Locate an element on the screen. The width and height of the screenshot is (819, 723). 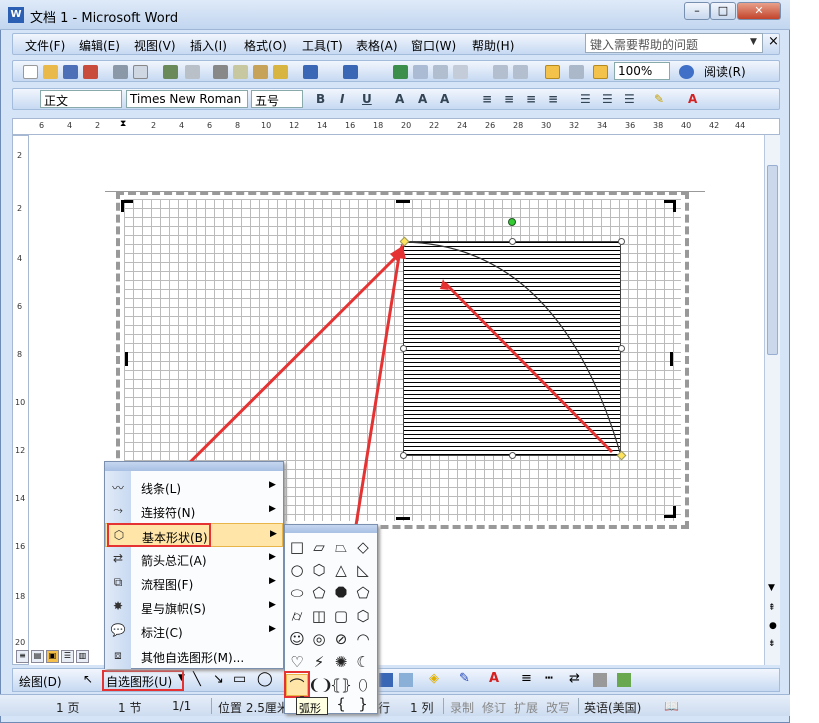
sun-shape-icon: ✺ is located at coordinates (341, 662).